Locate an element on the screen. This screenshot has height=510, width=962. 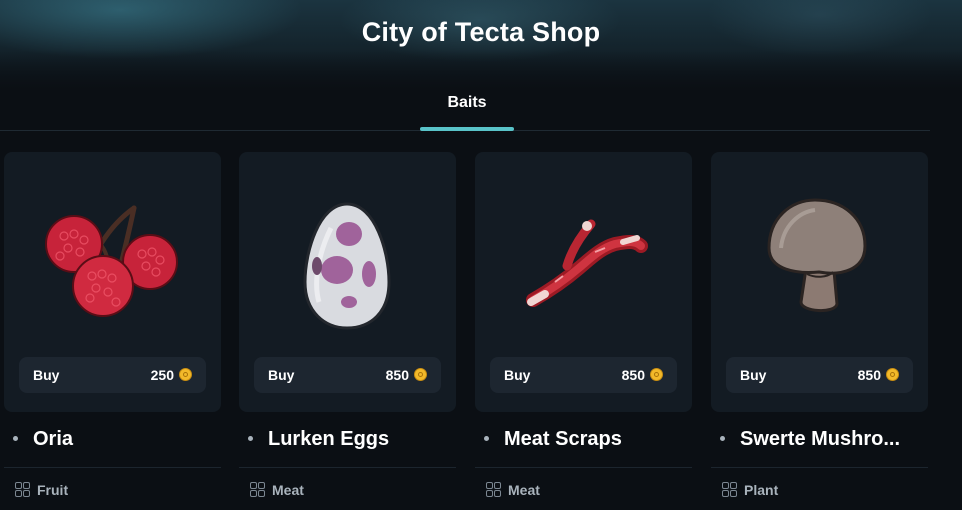
mushroom-icon is located at coordinates (817, 255).